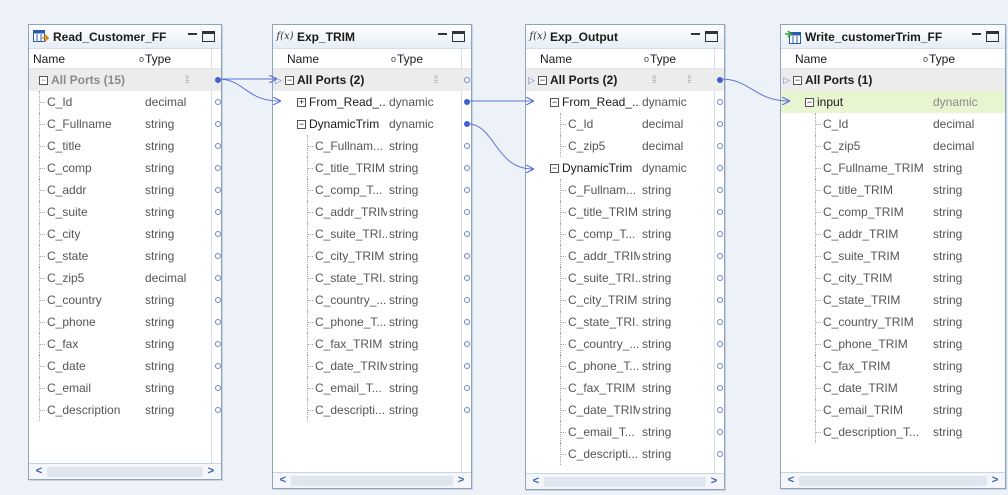 The image size is (1008, 495). I want to click on scroll-right-icon: >, so click(461, 480).